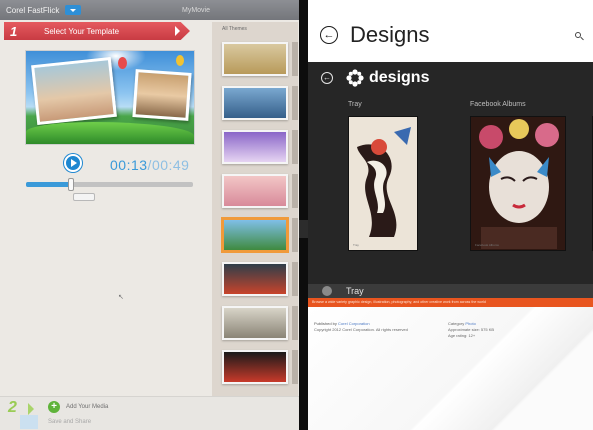 This screenshot has width=593, height=430. I want to click on app-name: designs, so click(399, 77).